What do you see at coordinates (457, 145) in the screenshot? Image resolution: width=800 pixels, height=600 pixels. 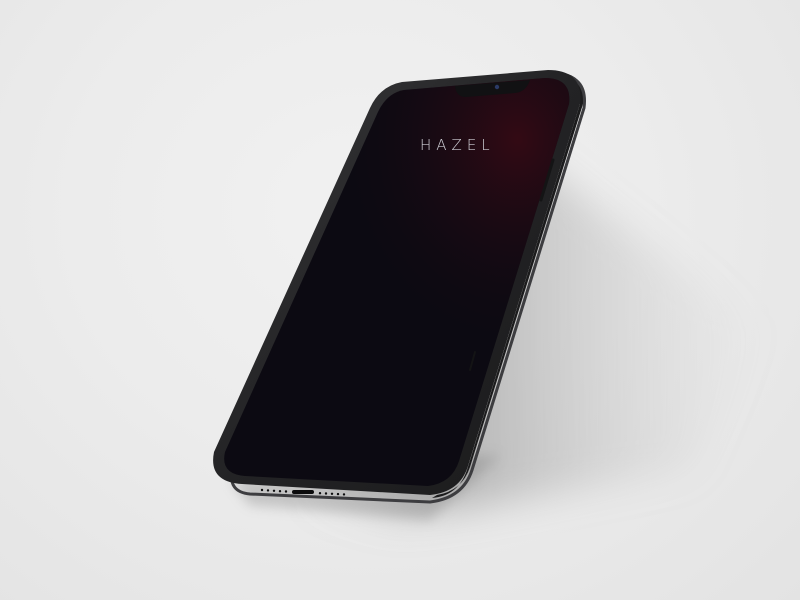 I see `brand-wordmark: HAZEL` at bounding box center [457, 145].